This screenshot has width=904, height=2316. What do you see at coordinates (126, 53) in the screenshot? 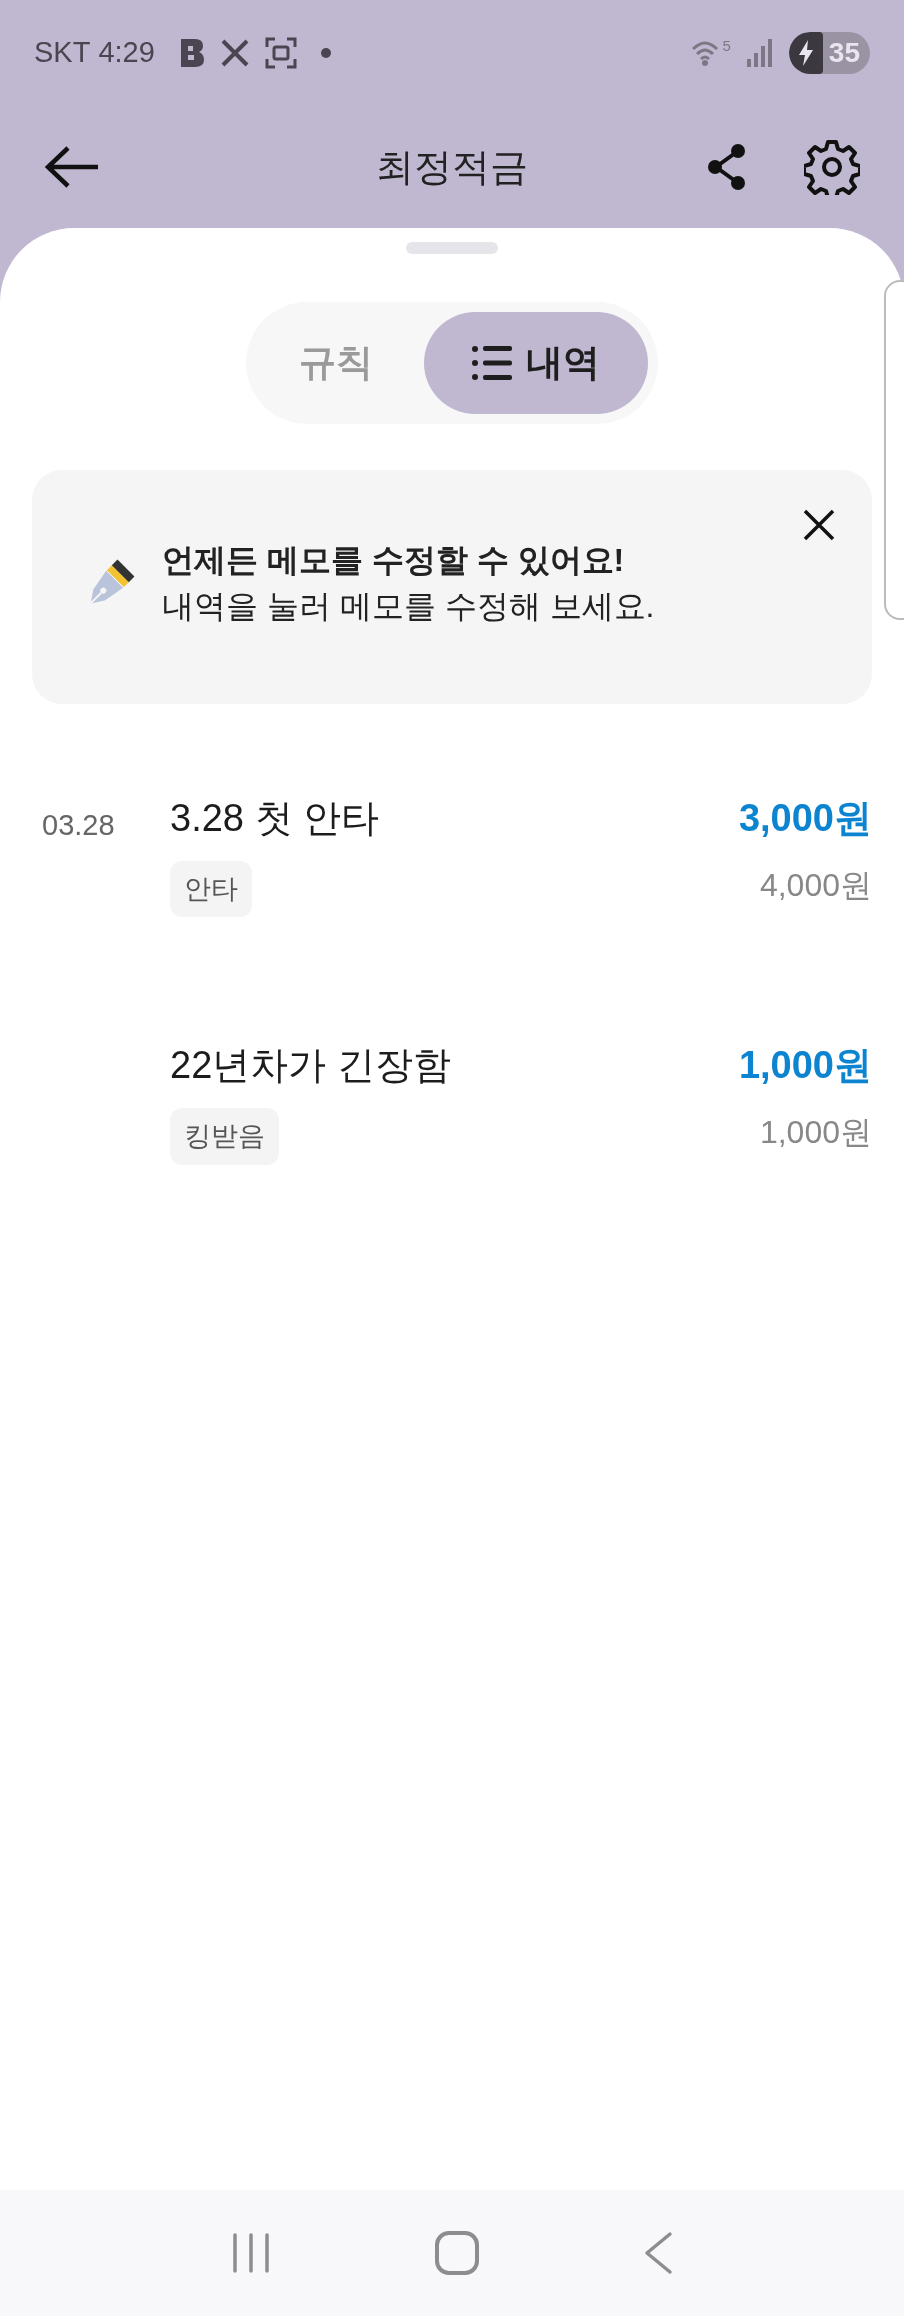
I see `clock-text: 4:29` at bounding box center [126, 53].